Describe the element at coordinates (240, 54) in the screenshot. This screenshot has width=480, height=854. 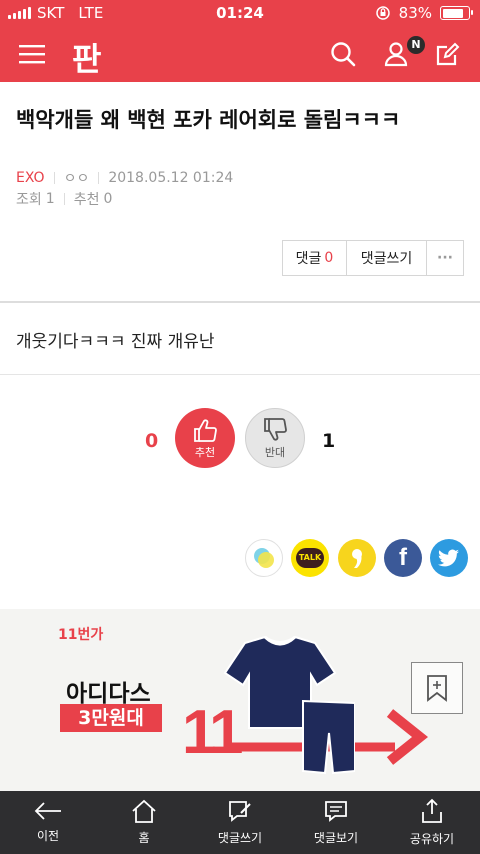
I see `app-bar: 판` at that location.